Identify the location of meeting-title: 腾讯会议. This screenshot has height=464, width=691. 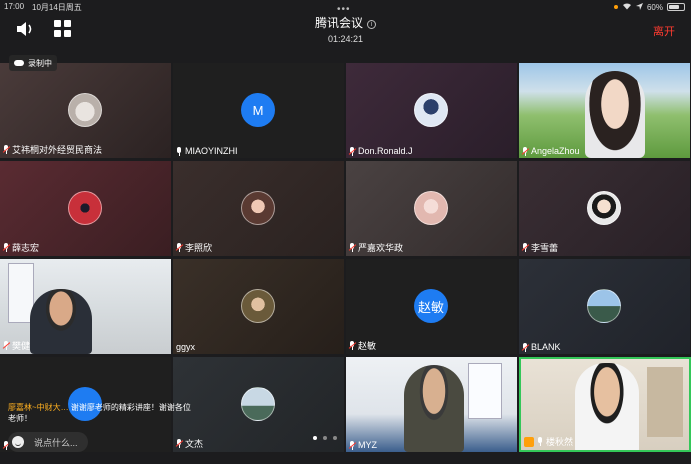
(339, 23).